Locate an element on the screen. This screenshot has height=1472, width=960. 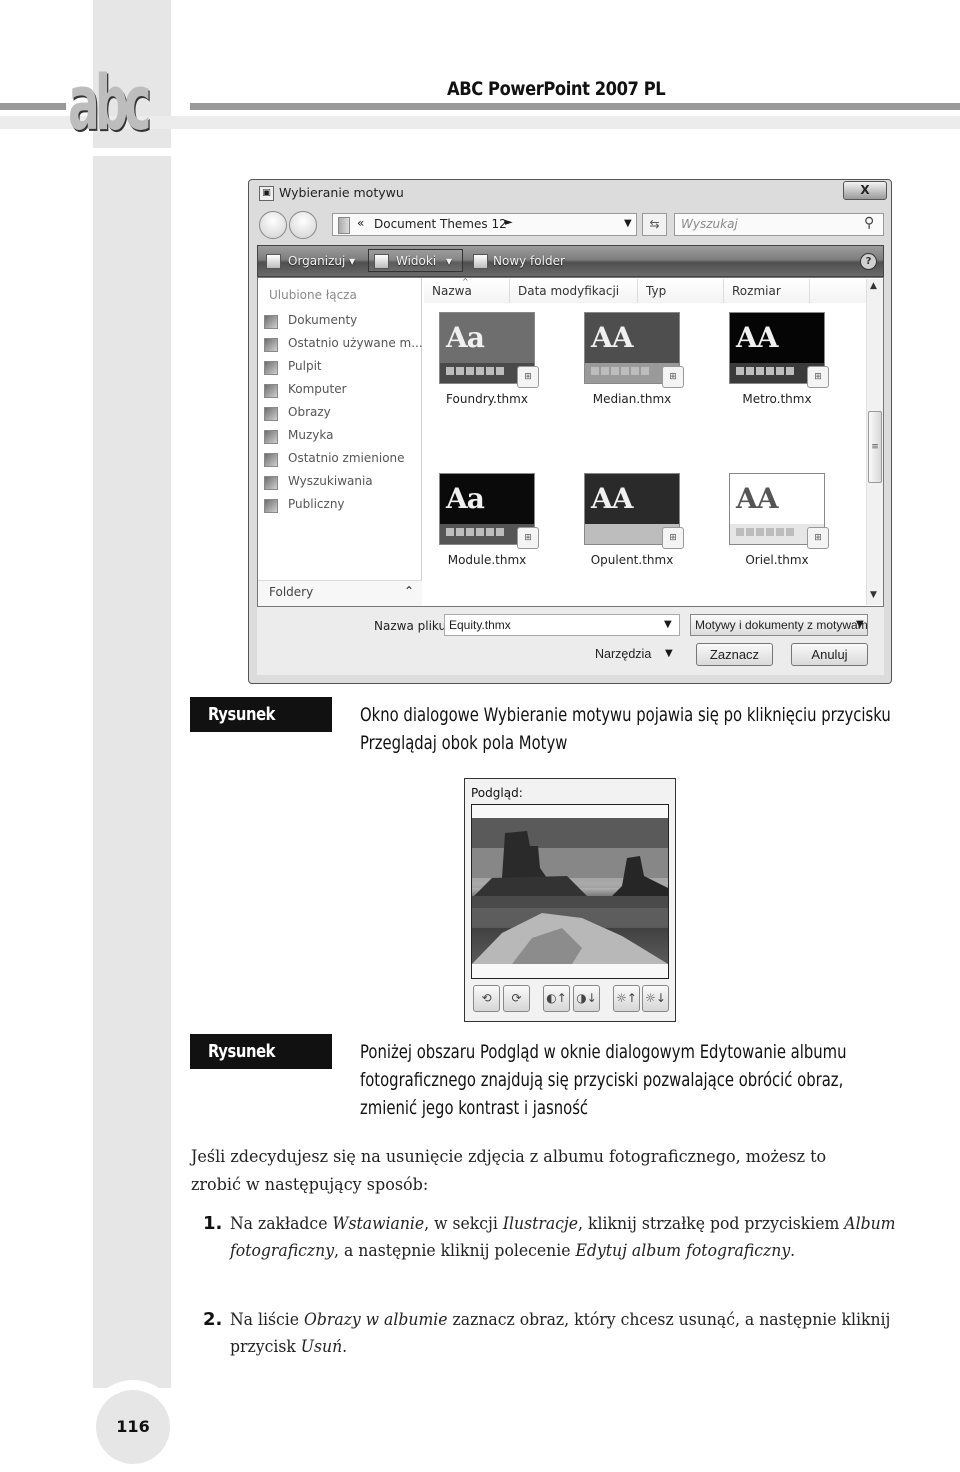
file-type-select: Motywy i dokumenty z motywami is located at coordinates (779, 625).